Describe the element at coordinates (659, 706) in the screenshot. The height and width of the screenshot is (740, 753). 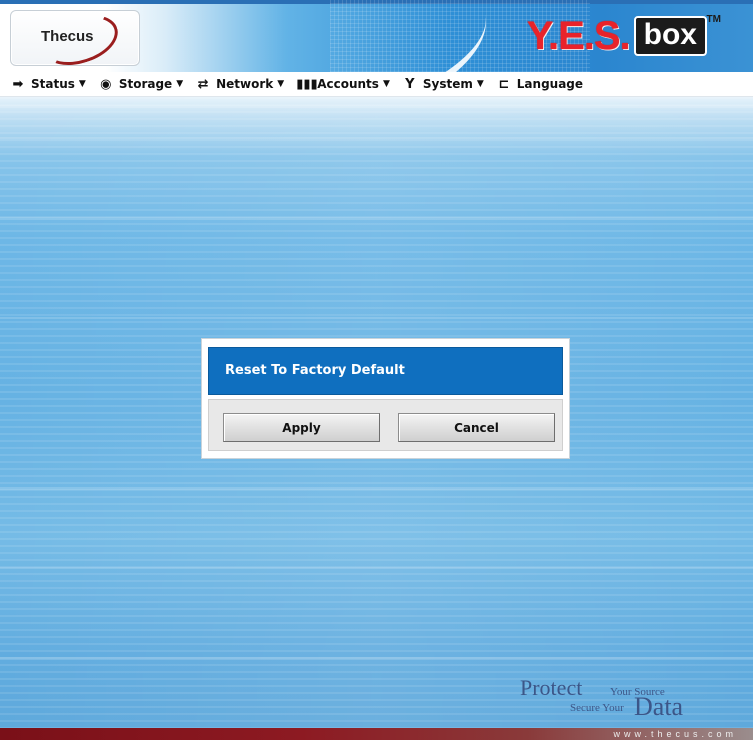
I see `tagline-data: Data` at that location.